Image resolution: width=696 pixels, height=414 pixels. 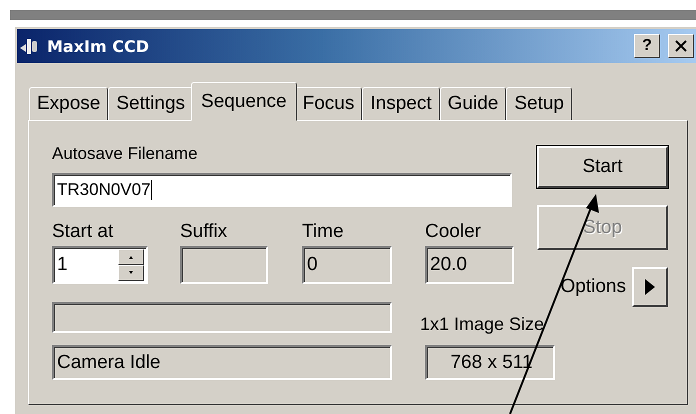 I want to click on play-arrow-icon, so click(x=650, y=287).